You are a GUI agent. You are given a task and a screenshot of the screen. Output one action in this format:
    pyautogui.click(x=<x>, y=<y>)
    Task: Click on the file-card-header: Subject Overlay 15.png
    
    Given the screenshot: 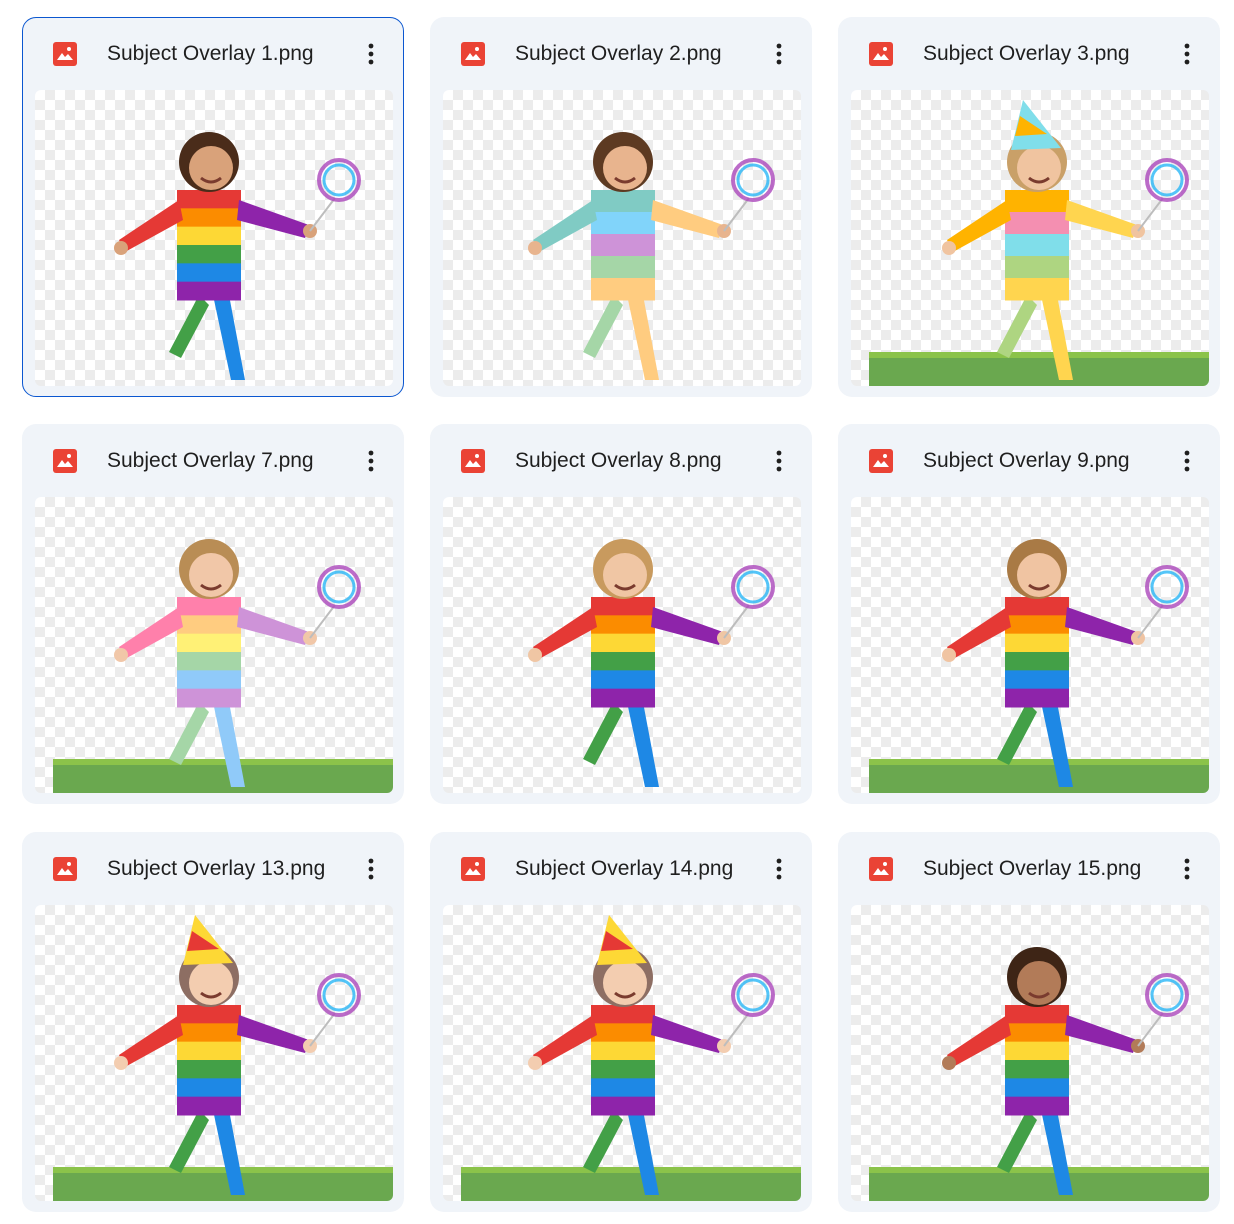 What is the action you would take?
    pyautogui.click(x=1029, y=869)
    